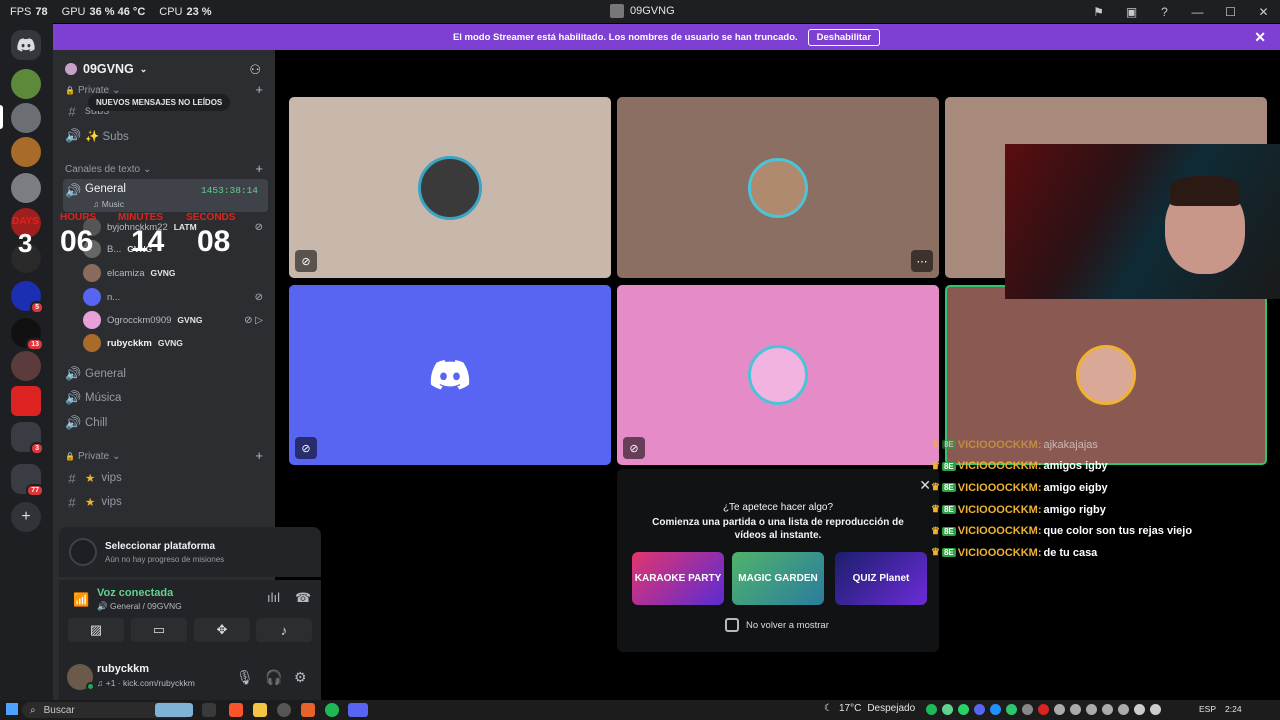  Describe the element at coordinates (71, 69) in the screenshot. I see `guild-icon` at that location.